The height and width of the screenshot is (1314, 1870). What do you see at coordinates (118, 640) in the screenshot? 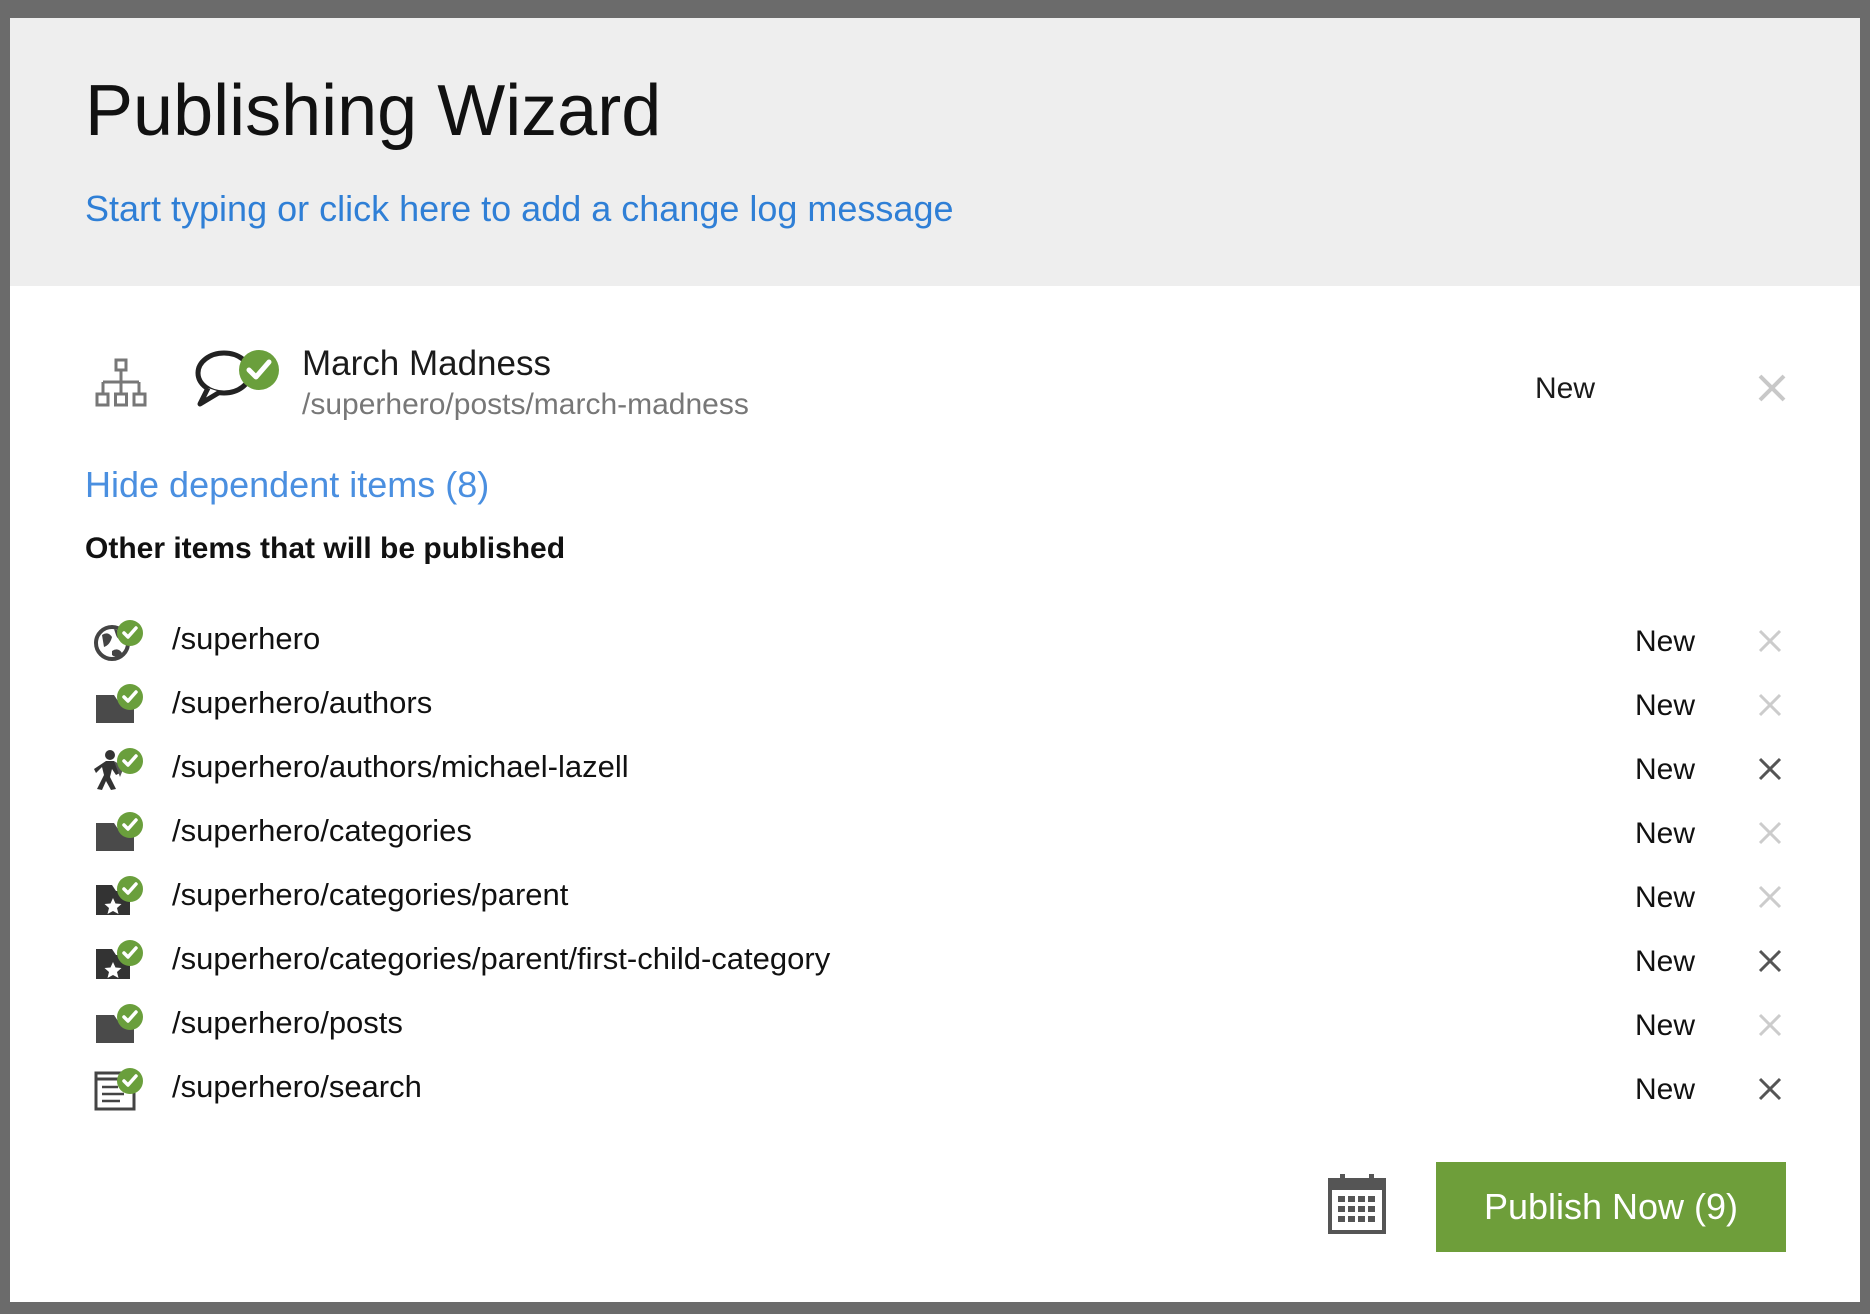
I see `globe-icon` at bounding box center [118, 640].